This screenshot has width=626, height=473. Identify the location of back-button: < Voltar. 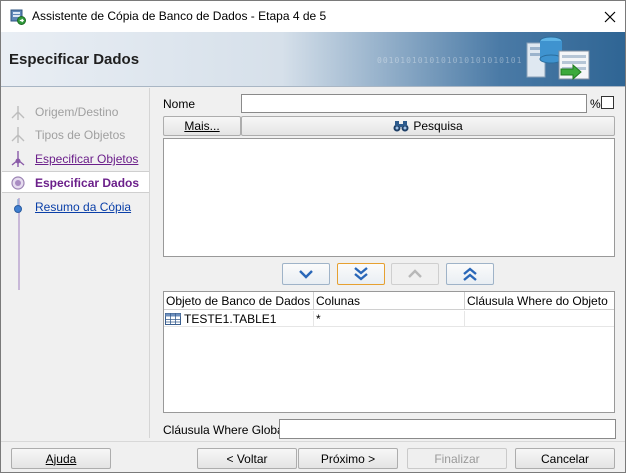
(247, 458).